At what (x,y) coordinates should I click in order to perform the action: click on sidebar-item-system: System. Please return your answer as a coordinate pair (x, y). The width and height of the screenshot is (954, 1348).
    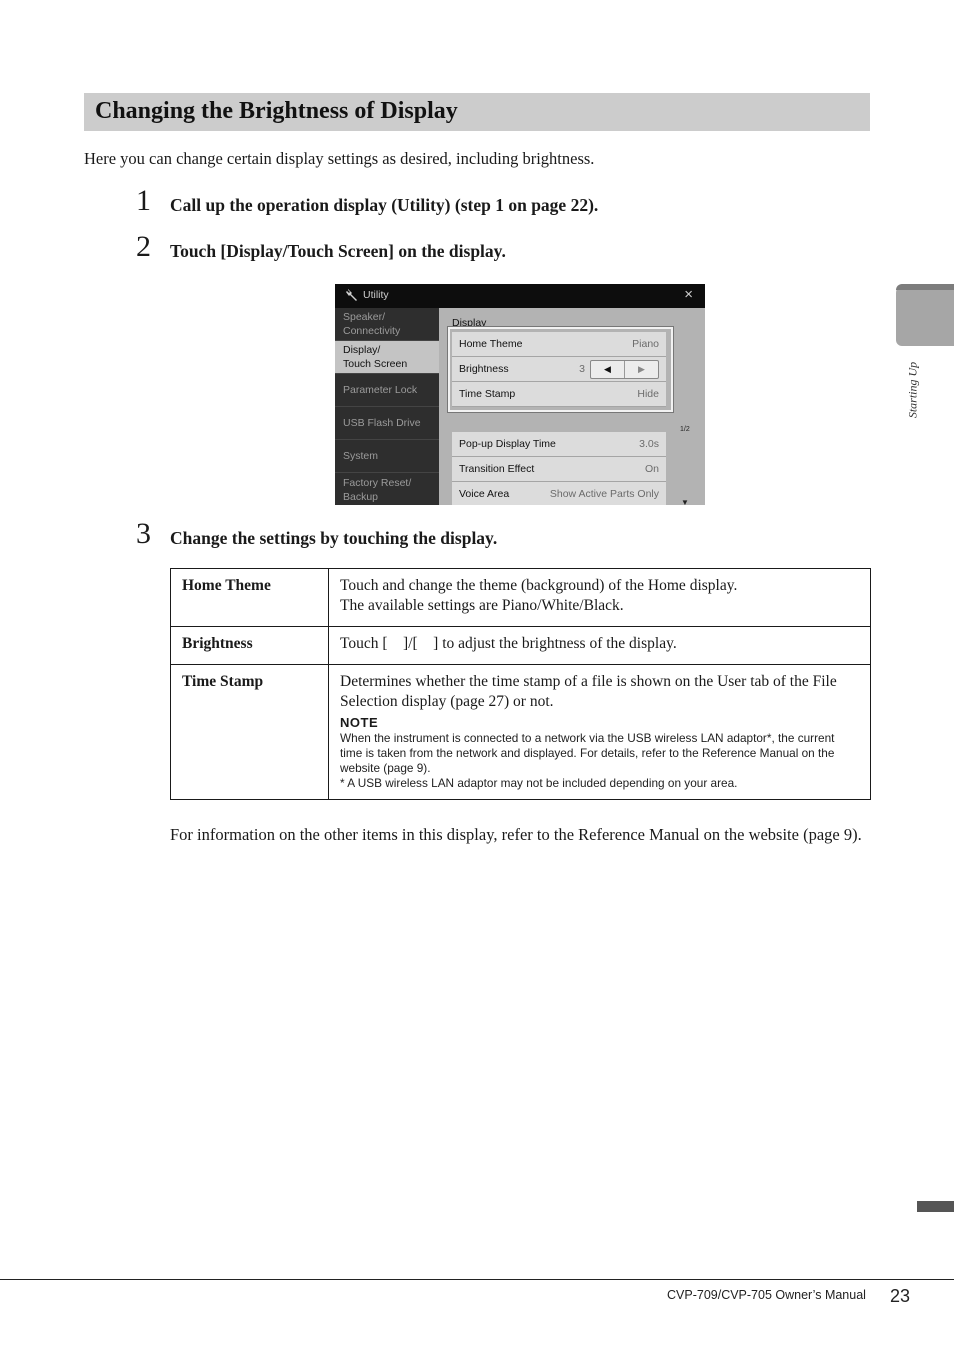
    Looking at the image, I should click on (387, 456).